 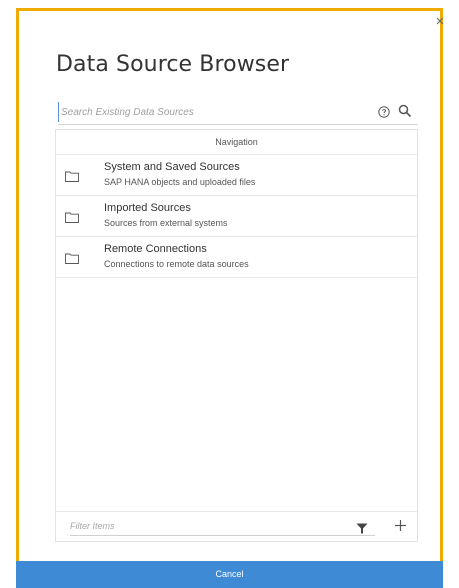 I want to click on dialog-footer: Cancel, so click(x=229, y=574).